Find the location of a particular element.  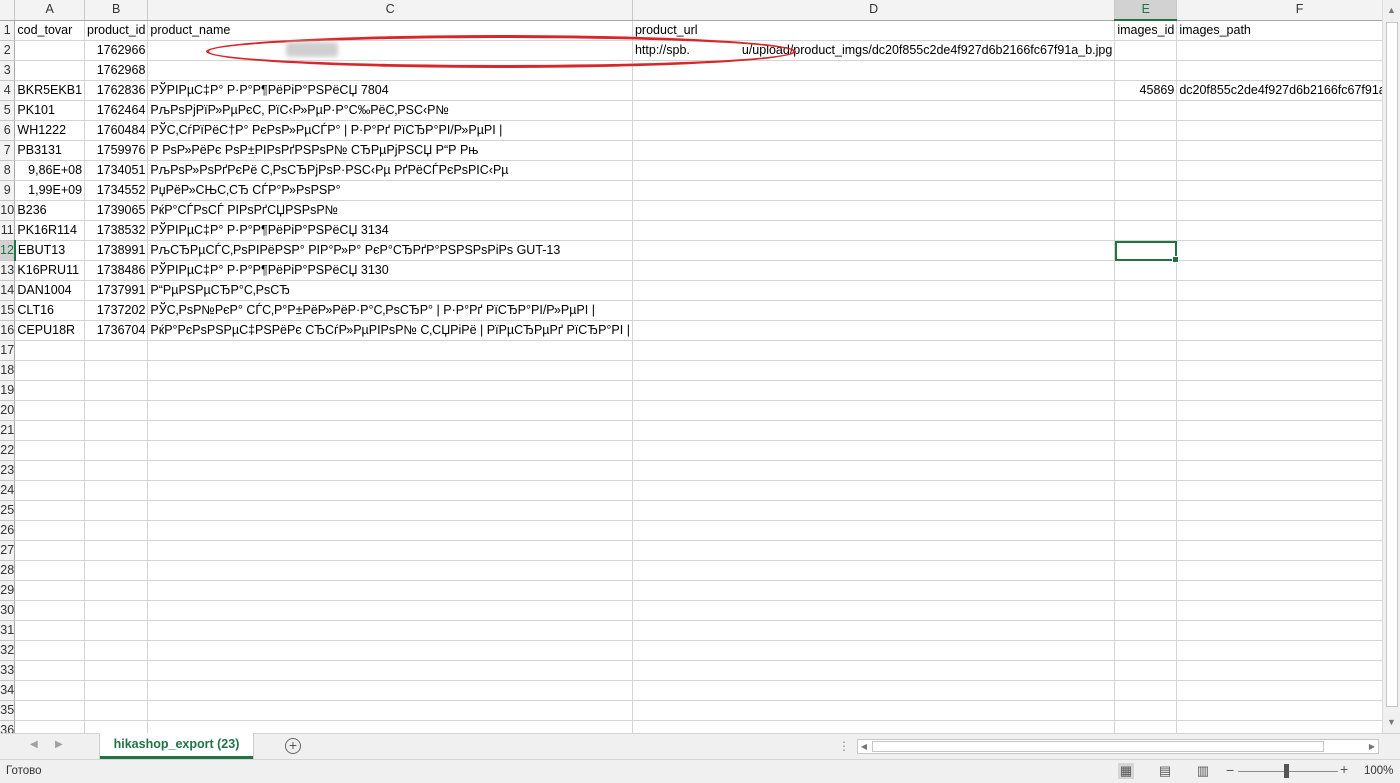

cell-a29 is located at coordinates (50, 590).